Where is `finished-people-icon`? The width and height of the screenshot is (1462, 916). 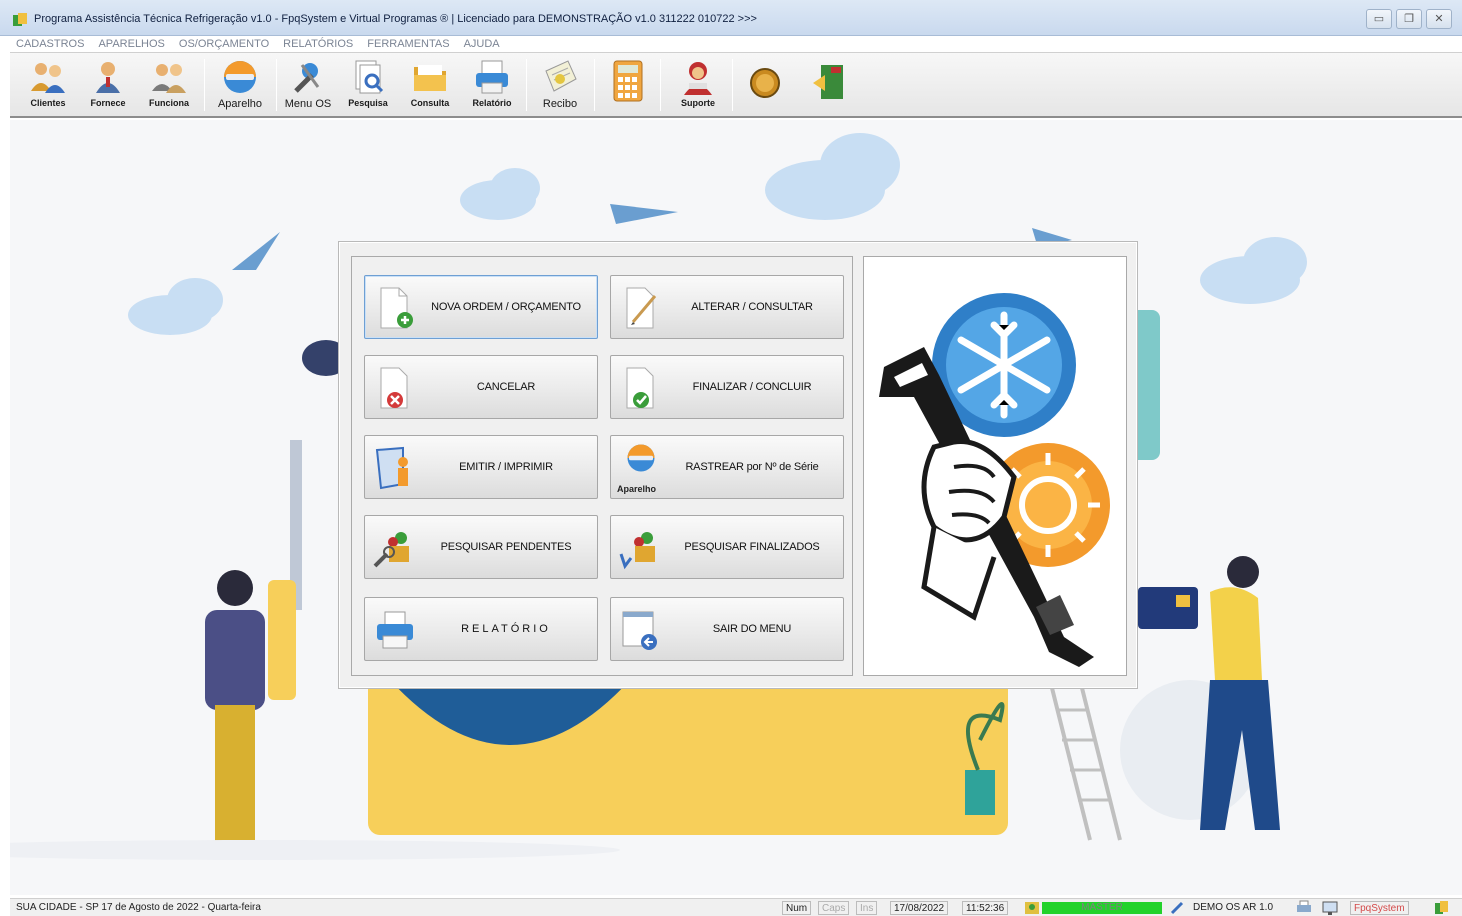 finished-people-icon is located at coordinates (637, 551).